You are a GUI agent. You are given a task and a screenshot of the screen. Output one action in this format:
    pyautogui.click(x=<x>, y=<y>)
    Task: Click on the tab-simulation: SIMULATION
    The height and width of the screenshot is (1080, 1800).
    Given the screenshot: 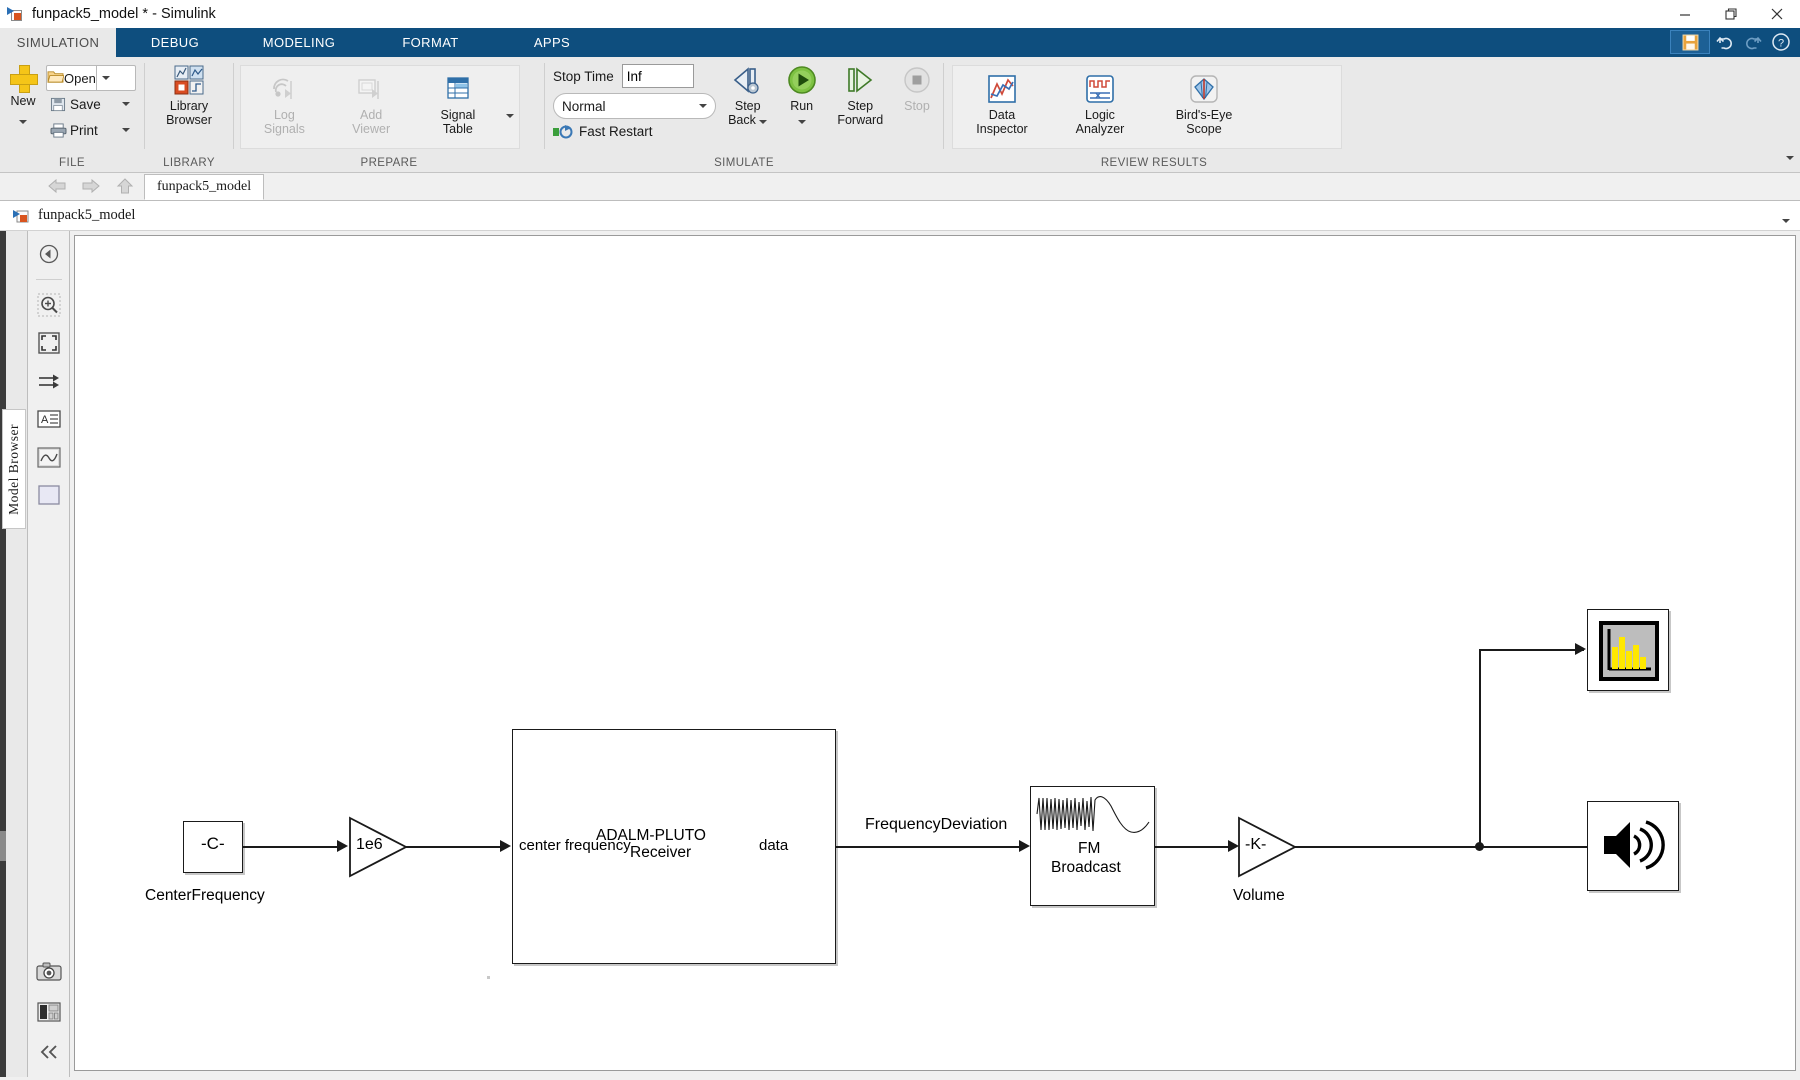 What is the action you would take?
    pyautogui.click(x=58, y=42)
    